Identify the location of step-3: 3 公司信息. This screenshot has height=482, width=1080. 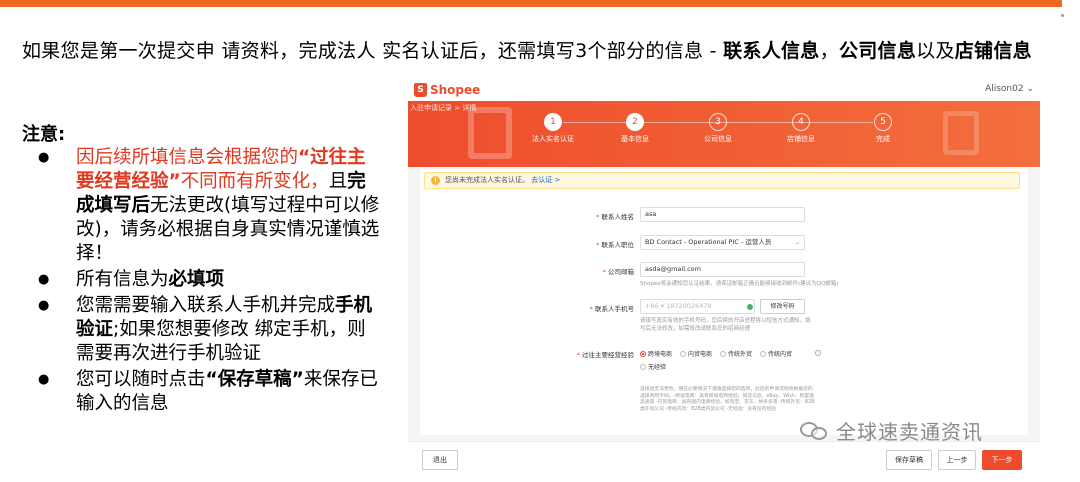
(718, 128).